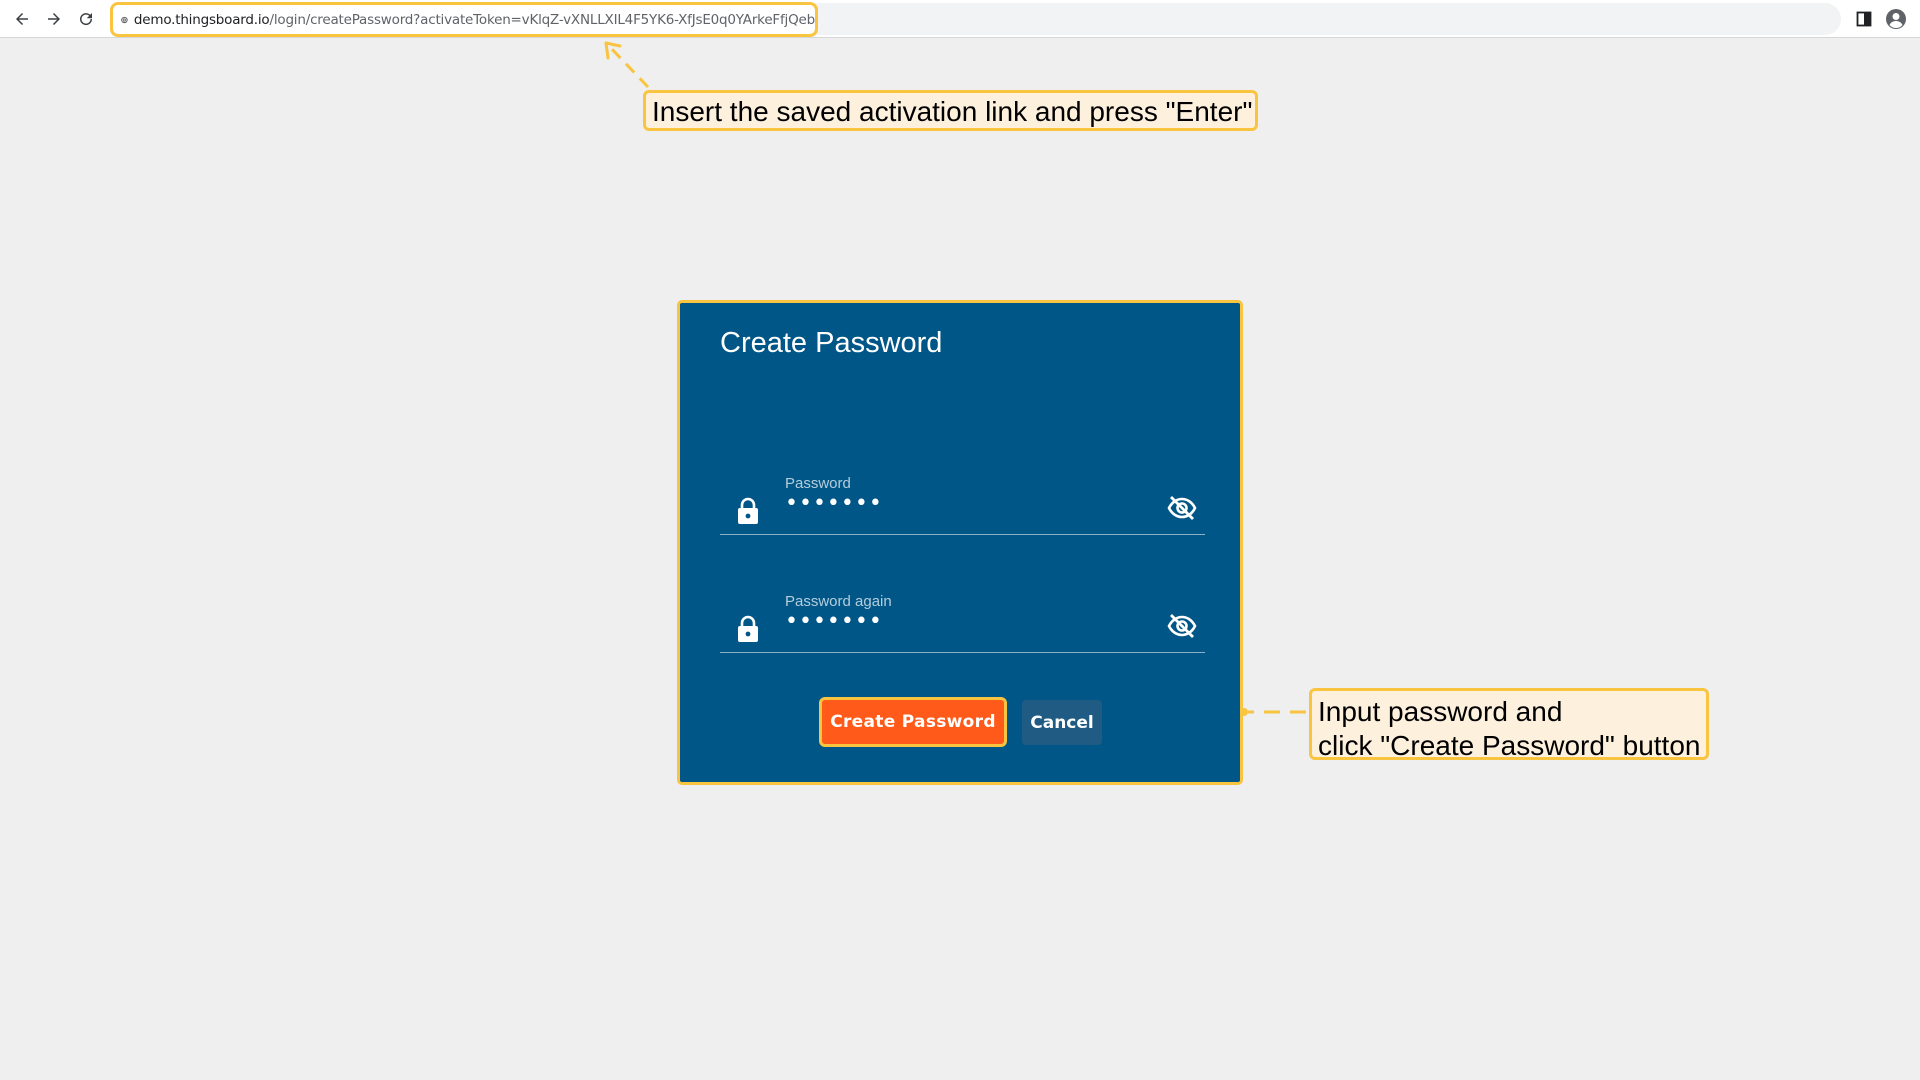 The height and width of the screenshot is (1080, 1920). I want to click on side-panel-icon, so click(1864, 19).